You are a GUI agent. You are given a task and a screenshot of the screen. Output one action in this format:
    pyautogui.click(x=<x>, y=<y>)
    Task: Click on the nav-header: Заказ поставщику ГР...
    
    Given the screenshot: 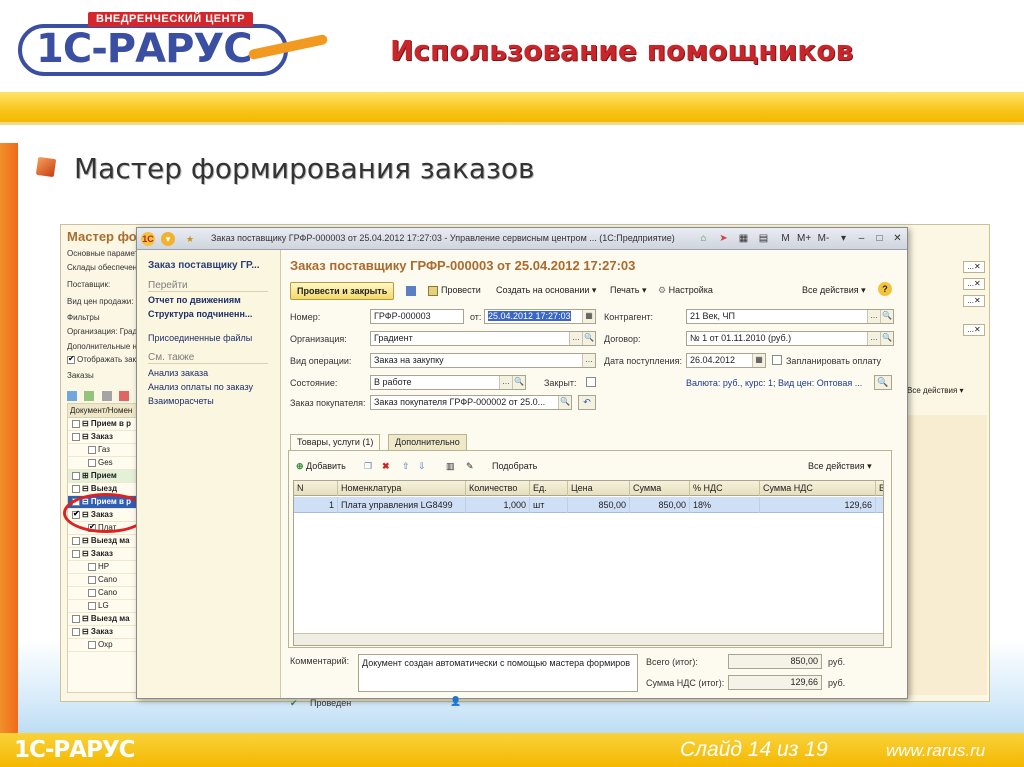 What is the action you would take?
    pyautogui.click(x=204, y=265)
    